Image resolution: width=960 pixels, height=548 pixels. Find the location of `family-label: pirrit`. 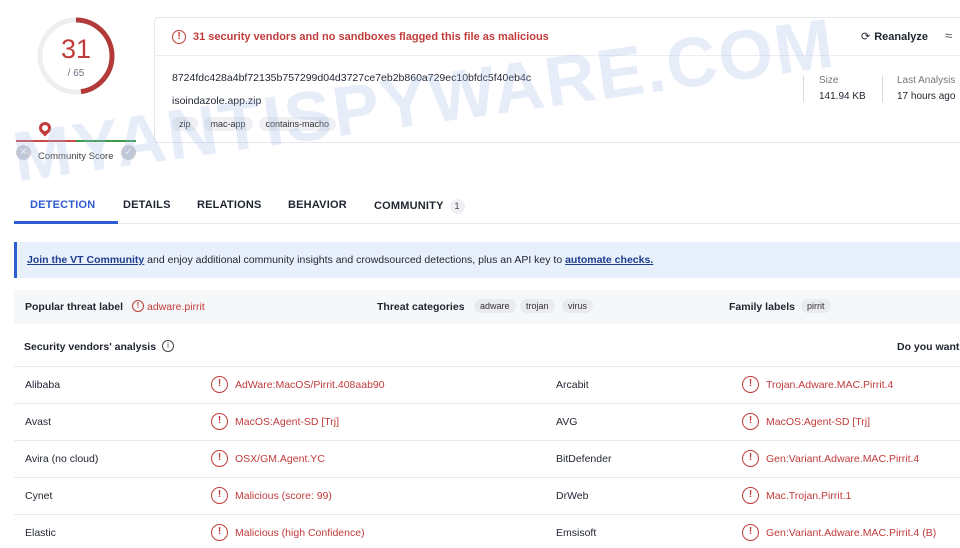

family-label: pirrit is located at coordinates (816, 306).